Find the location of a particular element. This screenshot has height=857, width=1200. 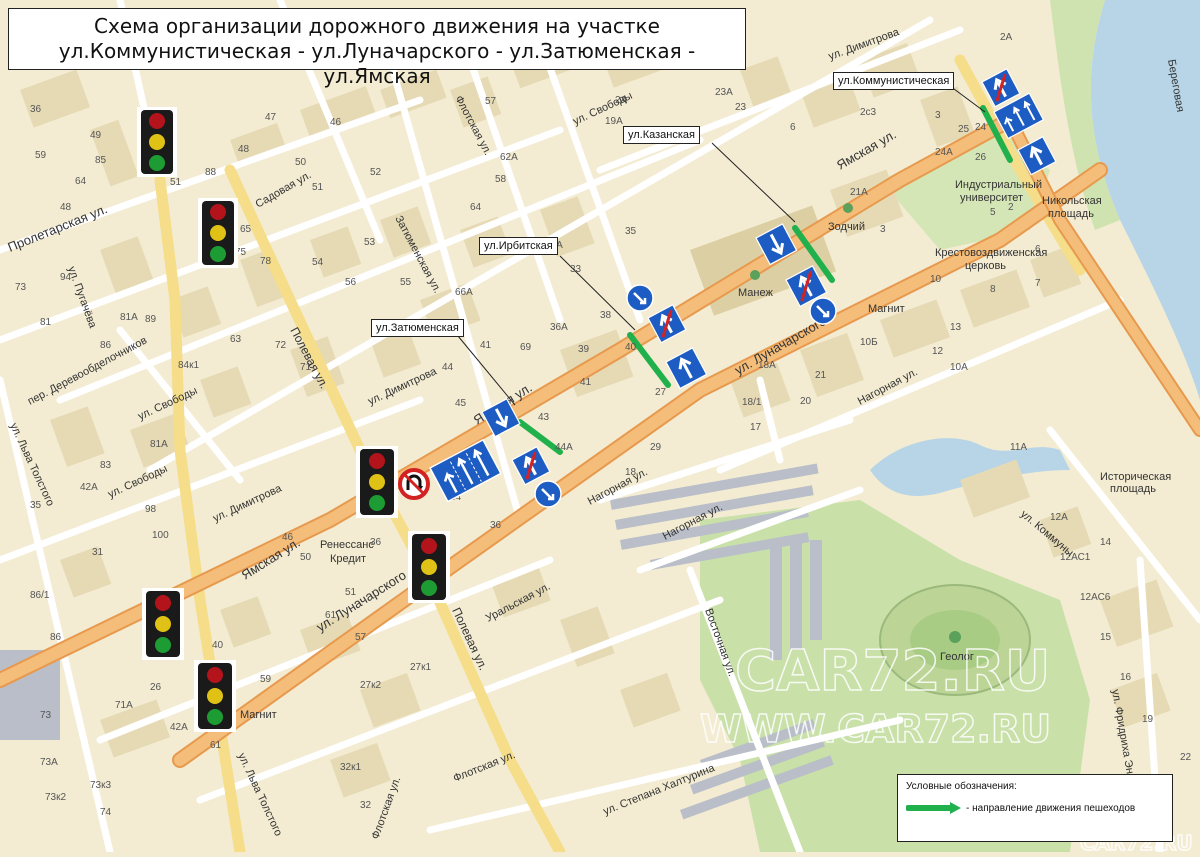

house-number: 12АС6 is located at coordinates (1095, 597).